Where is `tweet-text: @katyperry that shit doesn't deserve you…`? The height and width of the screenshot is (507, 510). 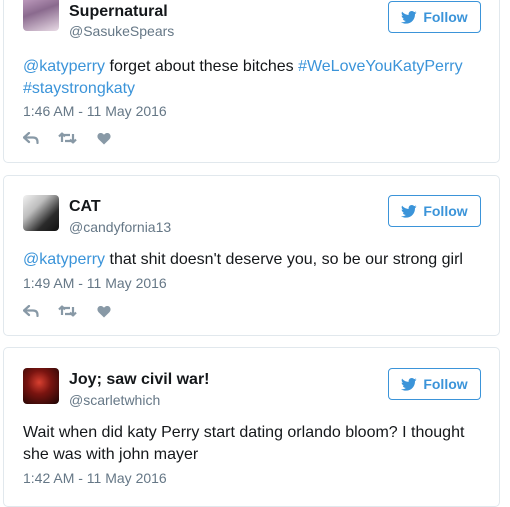
tweet-text: @katyperry that shit doesn't deserve you… is located at coordinates (253, 260).